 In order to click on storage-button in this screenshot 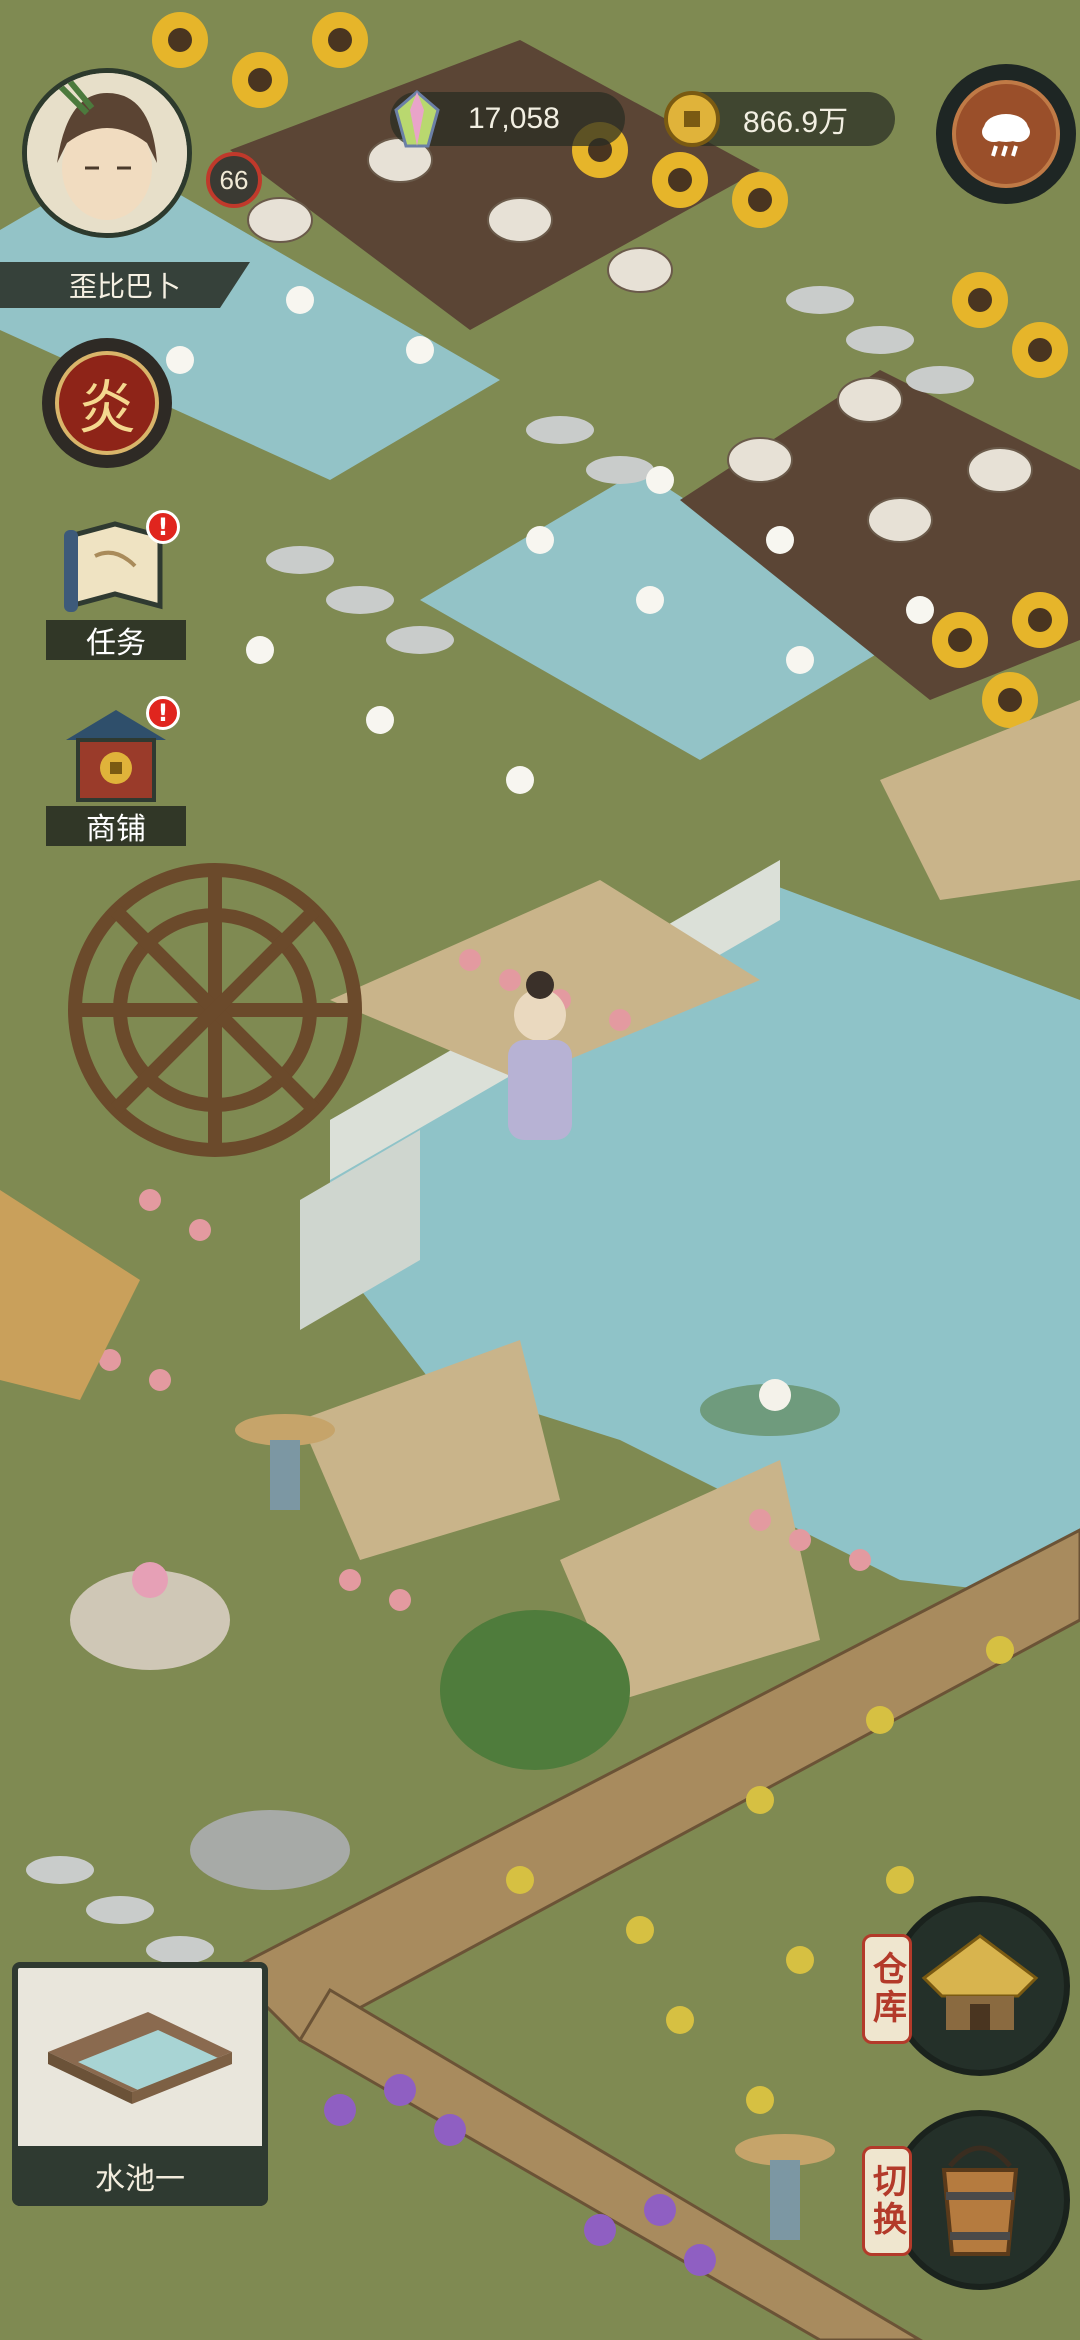, I will do `click(980, 1986)`.